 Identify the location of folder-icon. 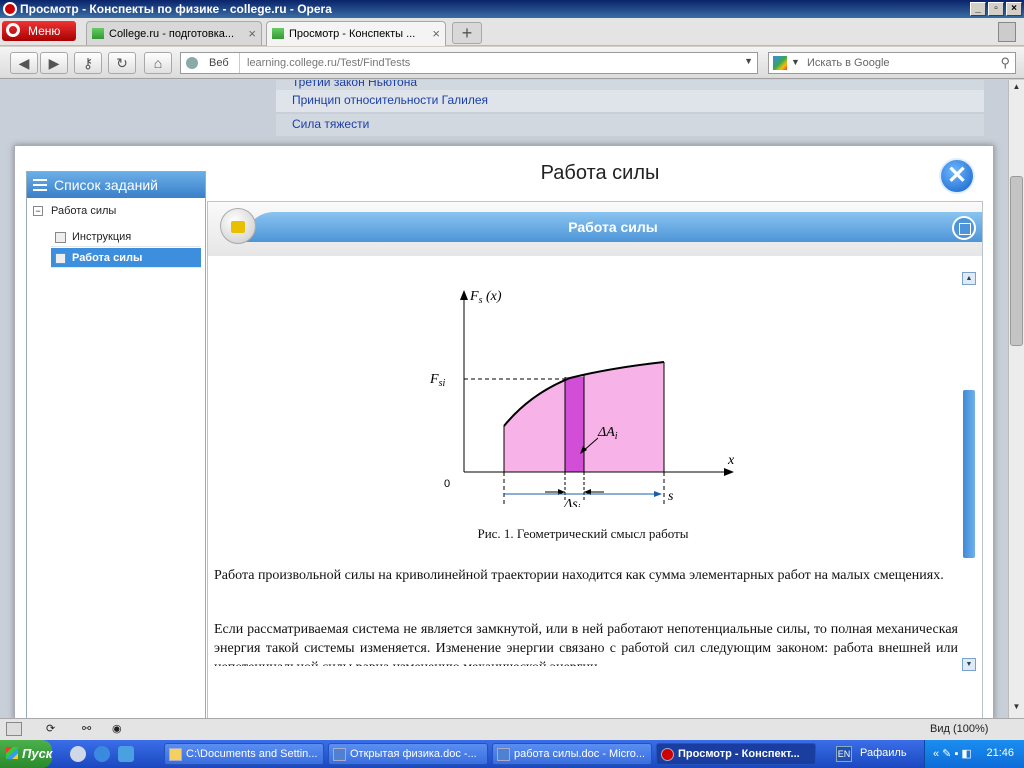
(175, 754).